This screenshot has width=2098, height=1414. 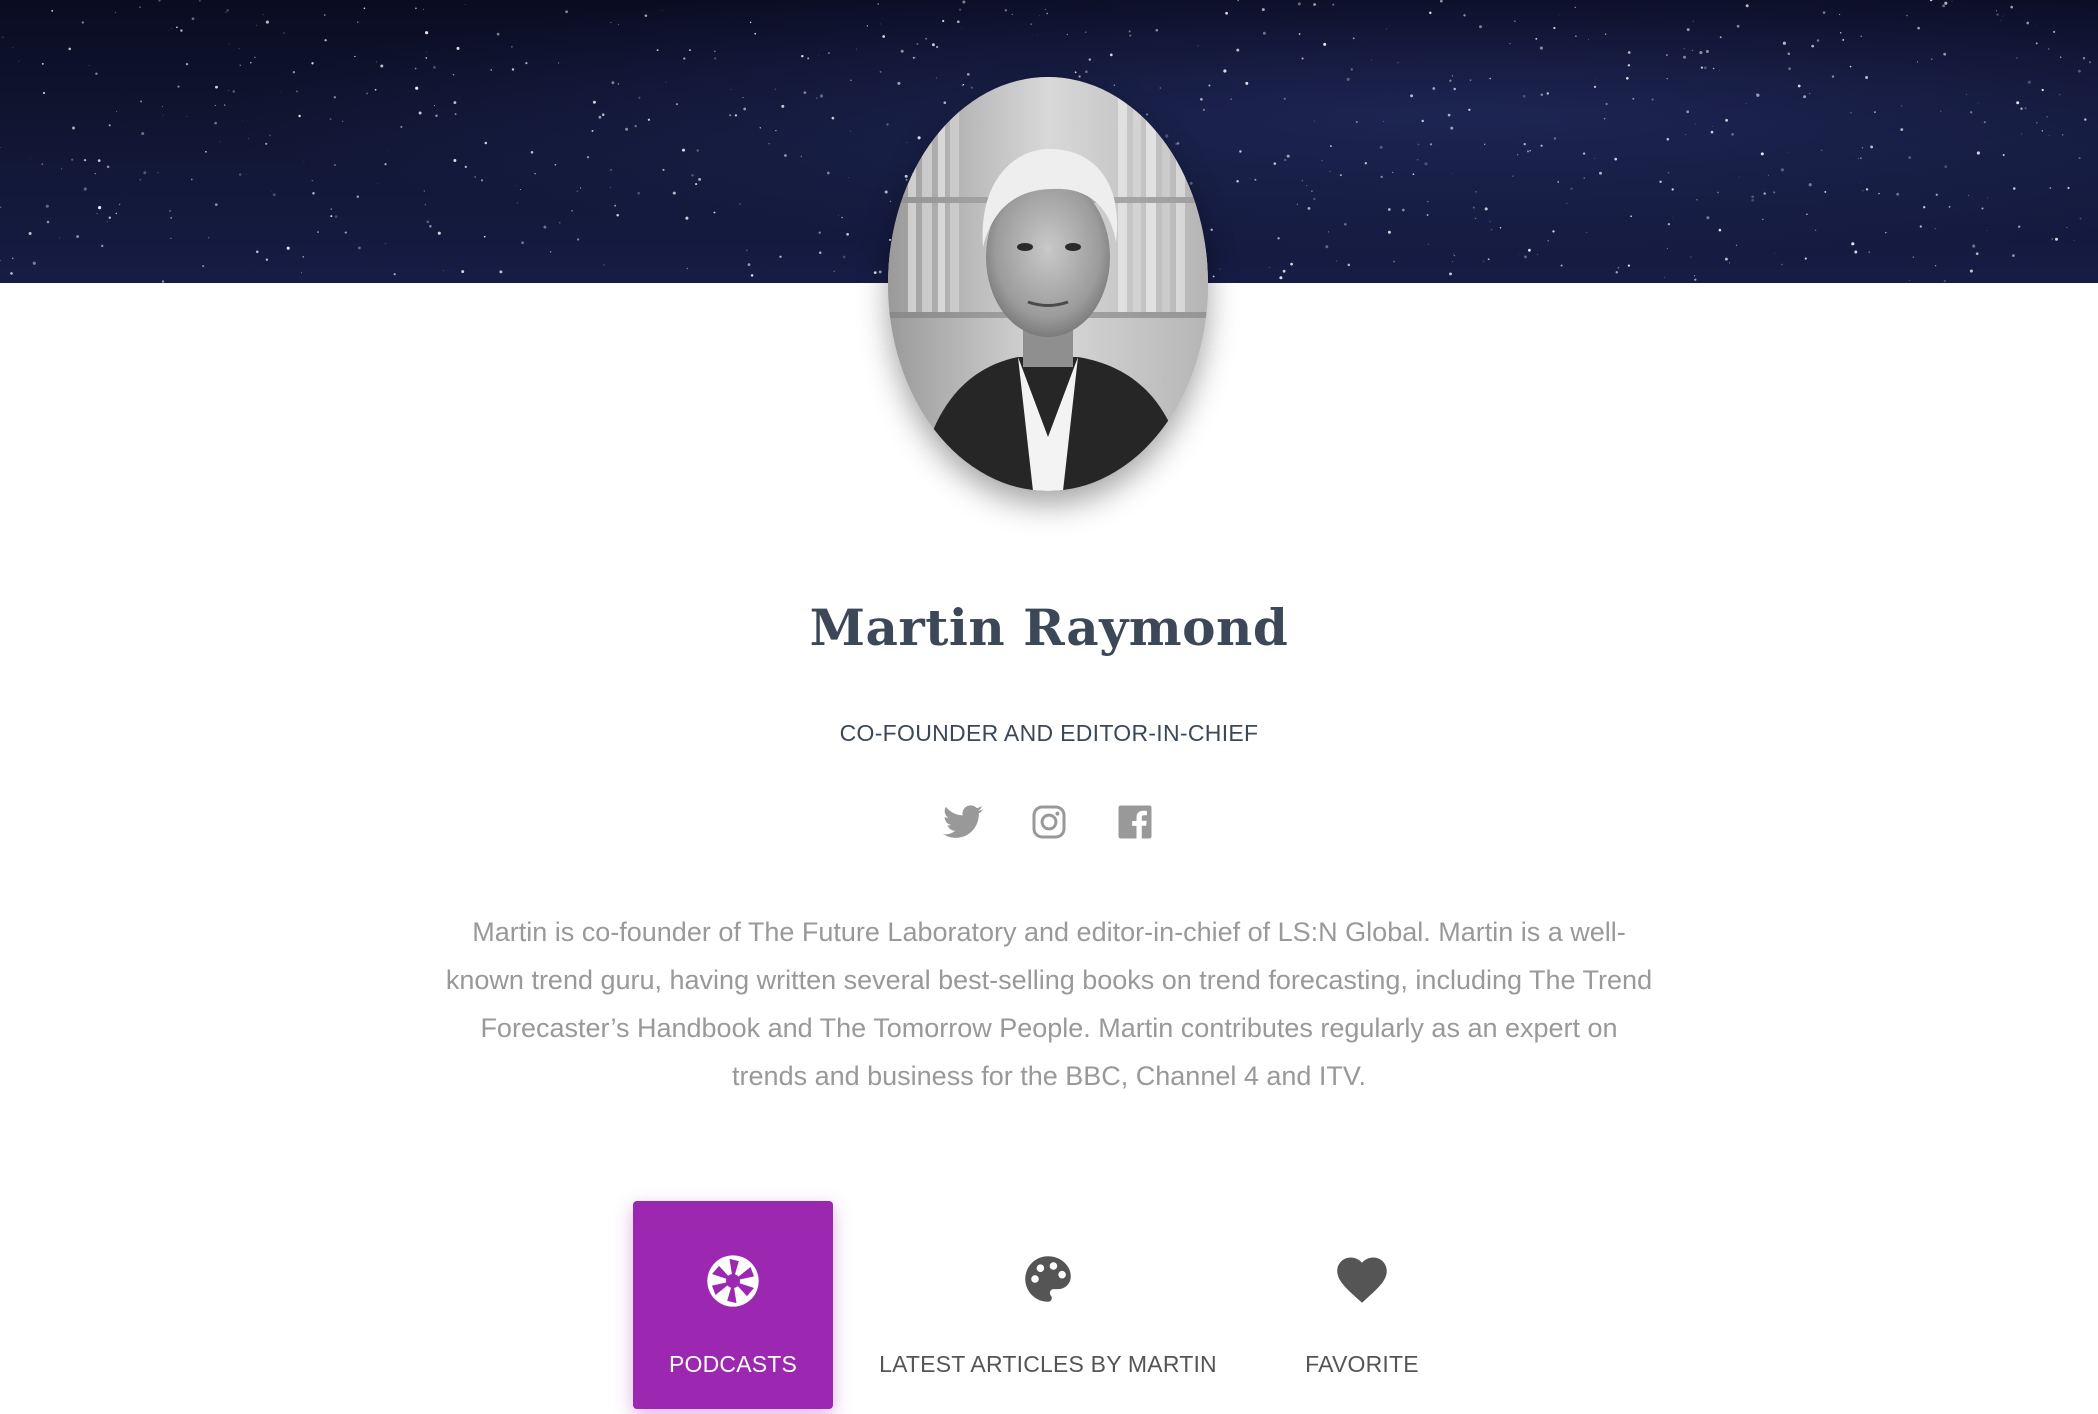 I want to click on tab-podcasts: PODCASTS, so click(x=733, y=1305).